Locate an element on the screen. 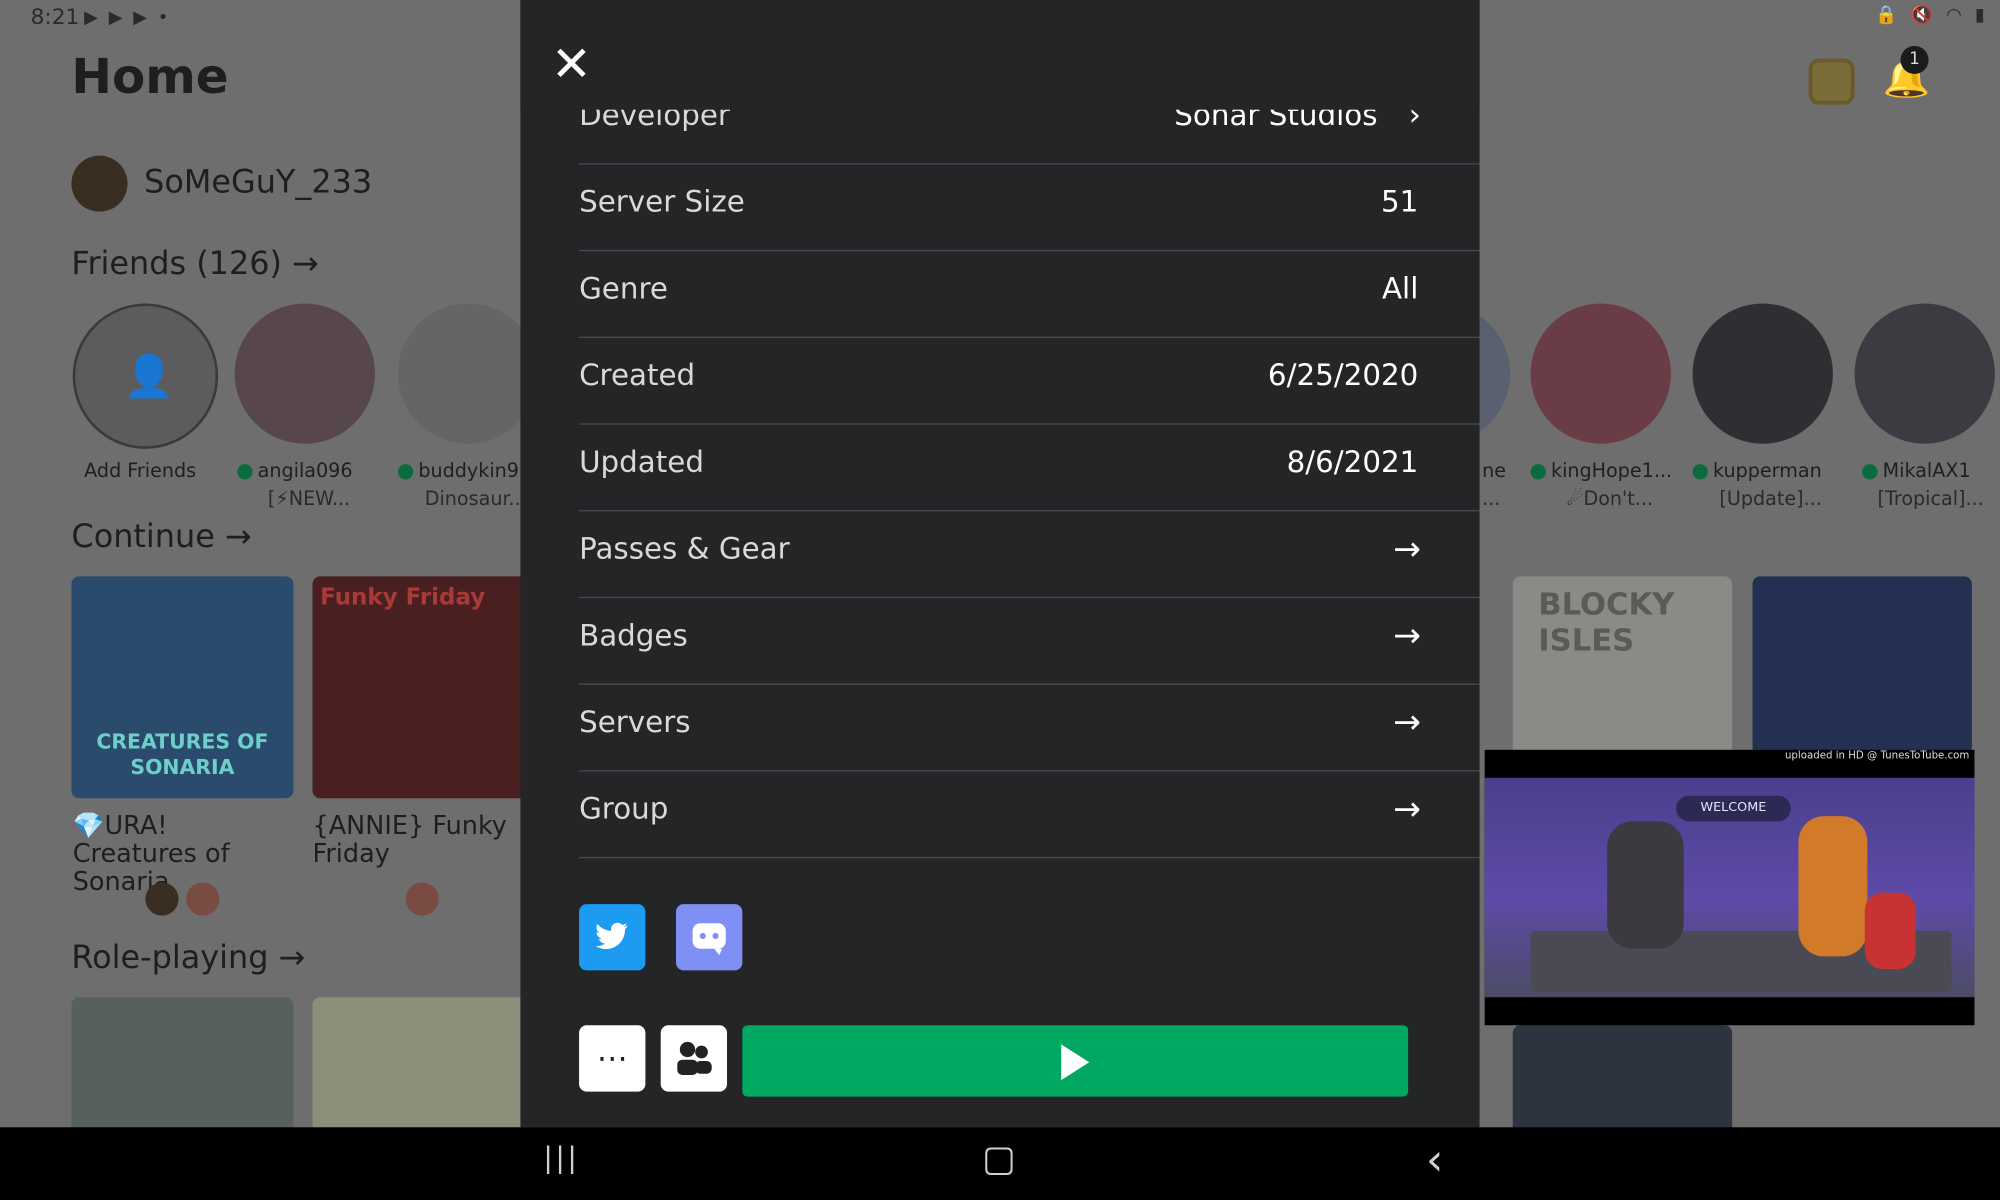 The image size is (2000, 1200). friends-section-title: Friends (126) → is located at coordinates (194, 263).